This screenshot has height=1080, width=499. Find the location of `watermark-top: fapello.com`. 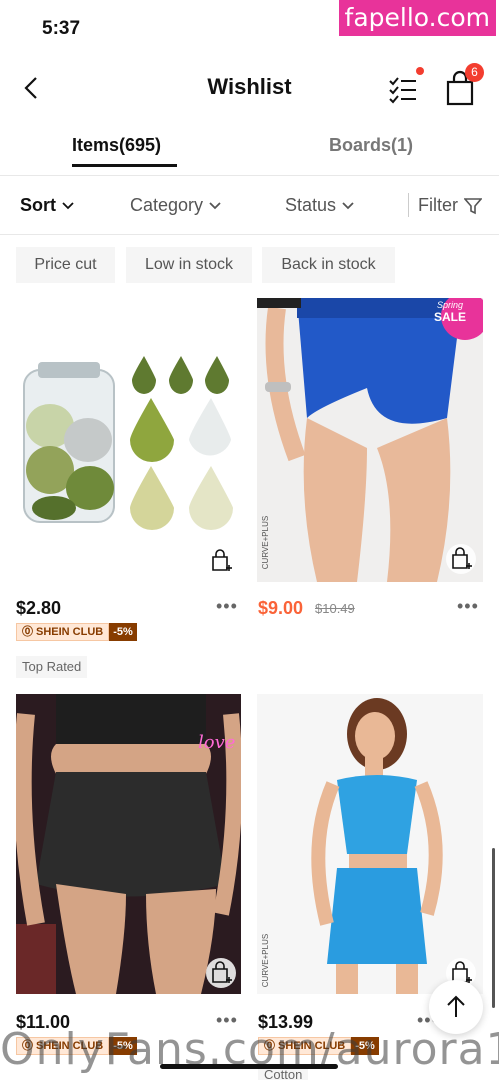

watermark-top: fapello.com is located at coordinates (417, 18).